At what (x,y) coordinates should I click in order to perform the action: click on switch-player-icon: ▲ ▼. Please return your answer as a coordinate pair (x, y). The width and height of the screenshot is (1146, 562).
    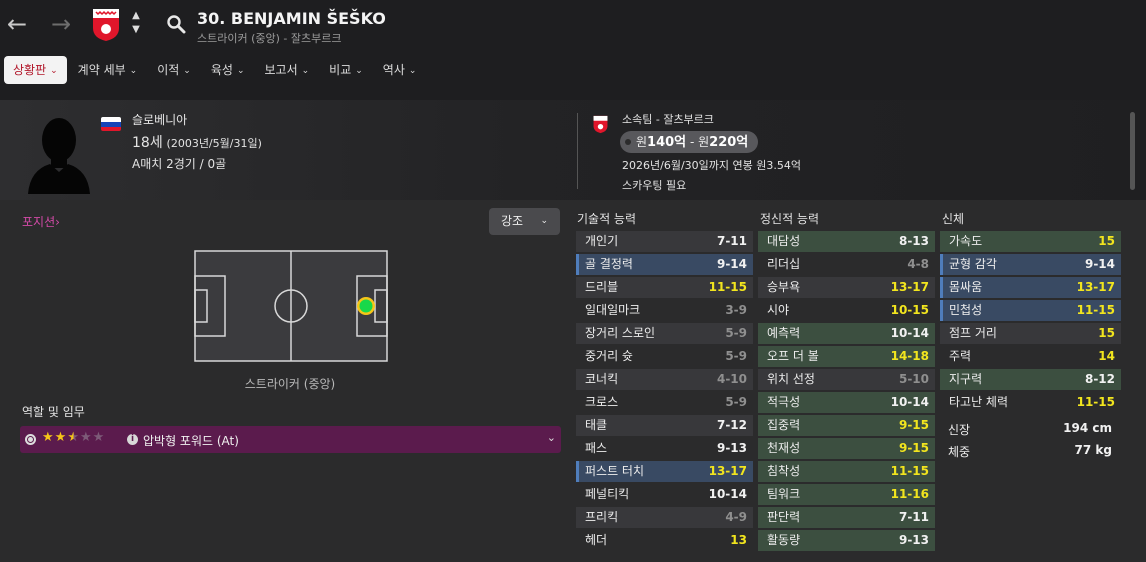
    Looking at the image, I should click on (136, 23).